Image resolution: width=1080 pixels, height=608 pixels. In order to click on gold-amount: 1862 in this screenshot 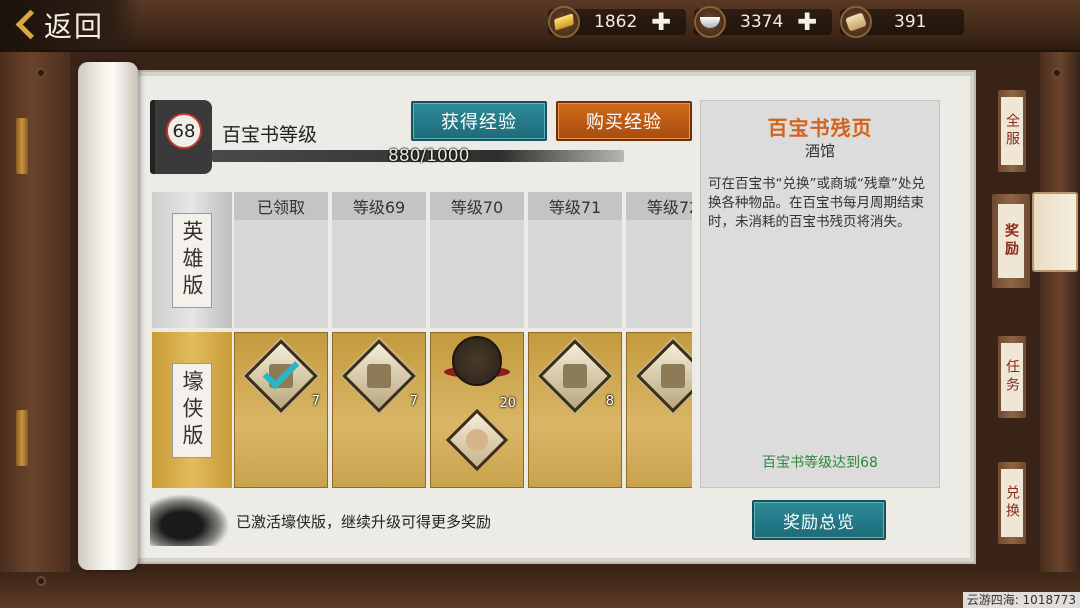, I will do `click(616, 22)`.